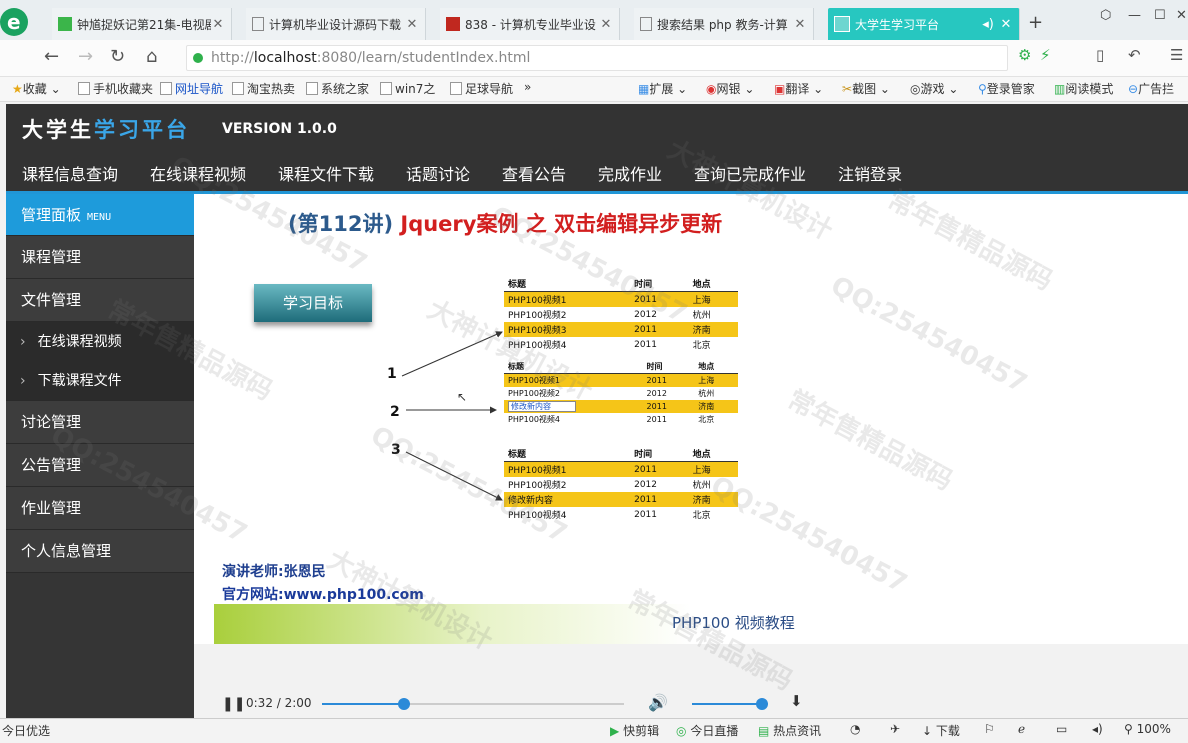  I want to click on video-edit-icon: ▶, so click(615, 731).